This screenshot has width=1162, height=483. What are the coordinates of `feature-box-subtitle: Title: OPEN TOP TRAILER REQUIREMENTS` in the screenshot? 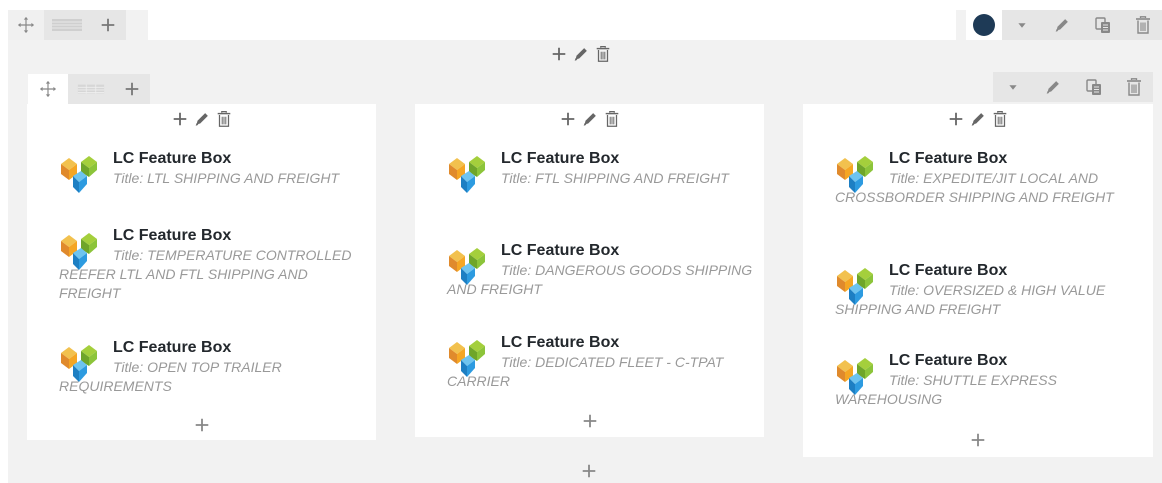 It's located at (170, 376).